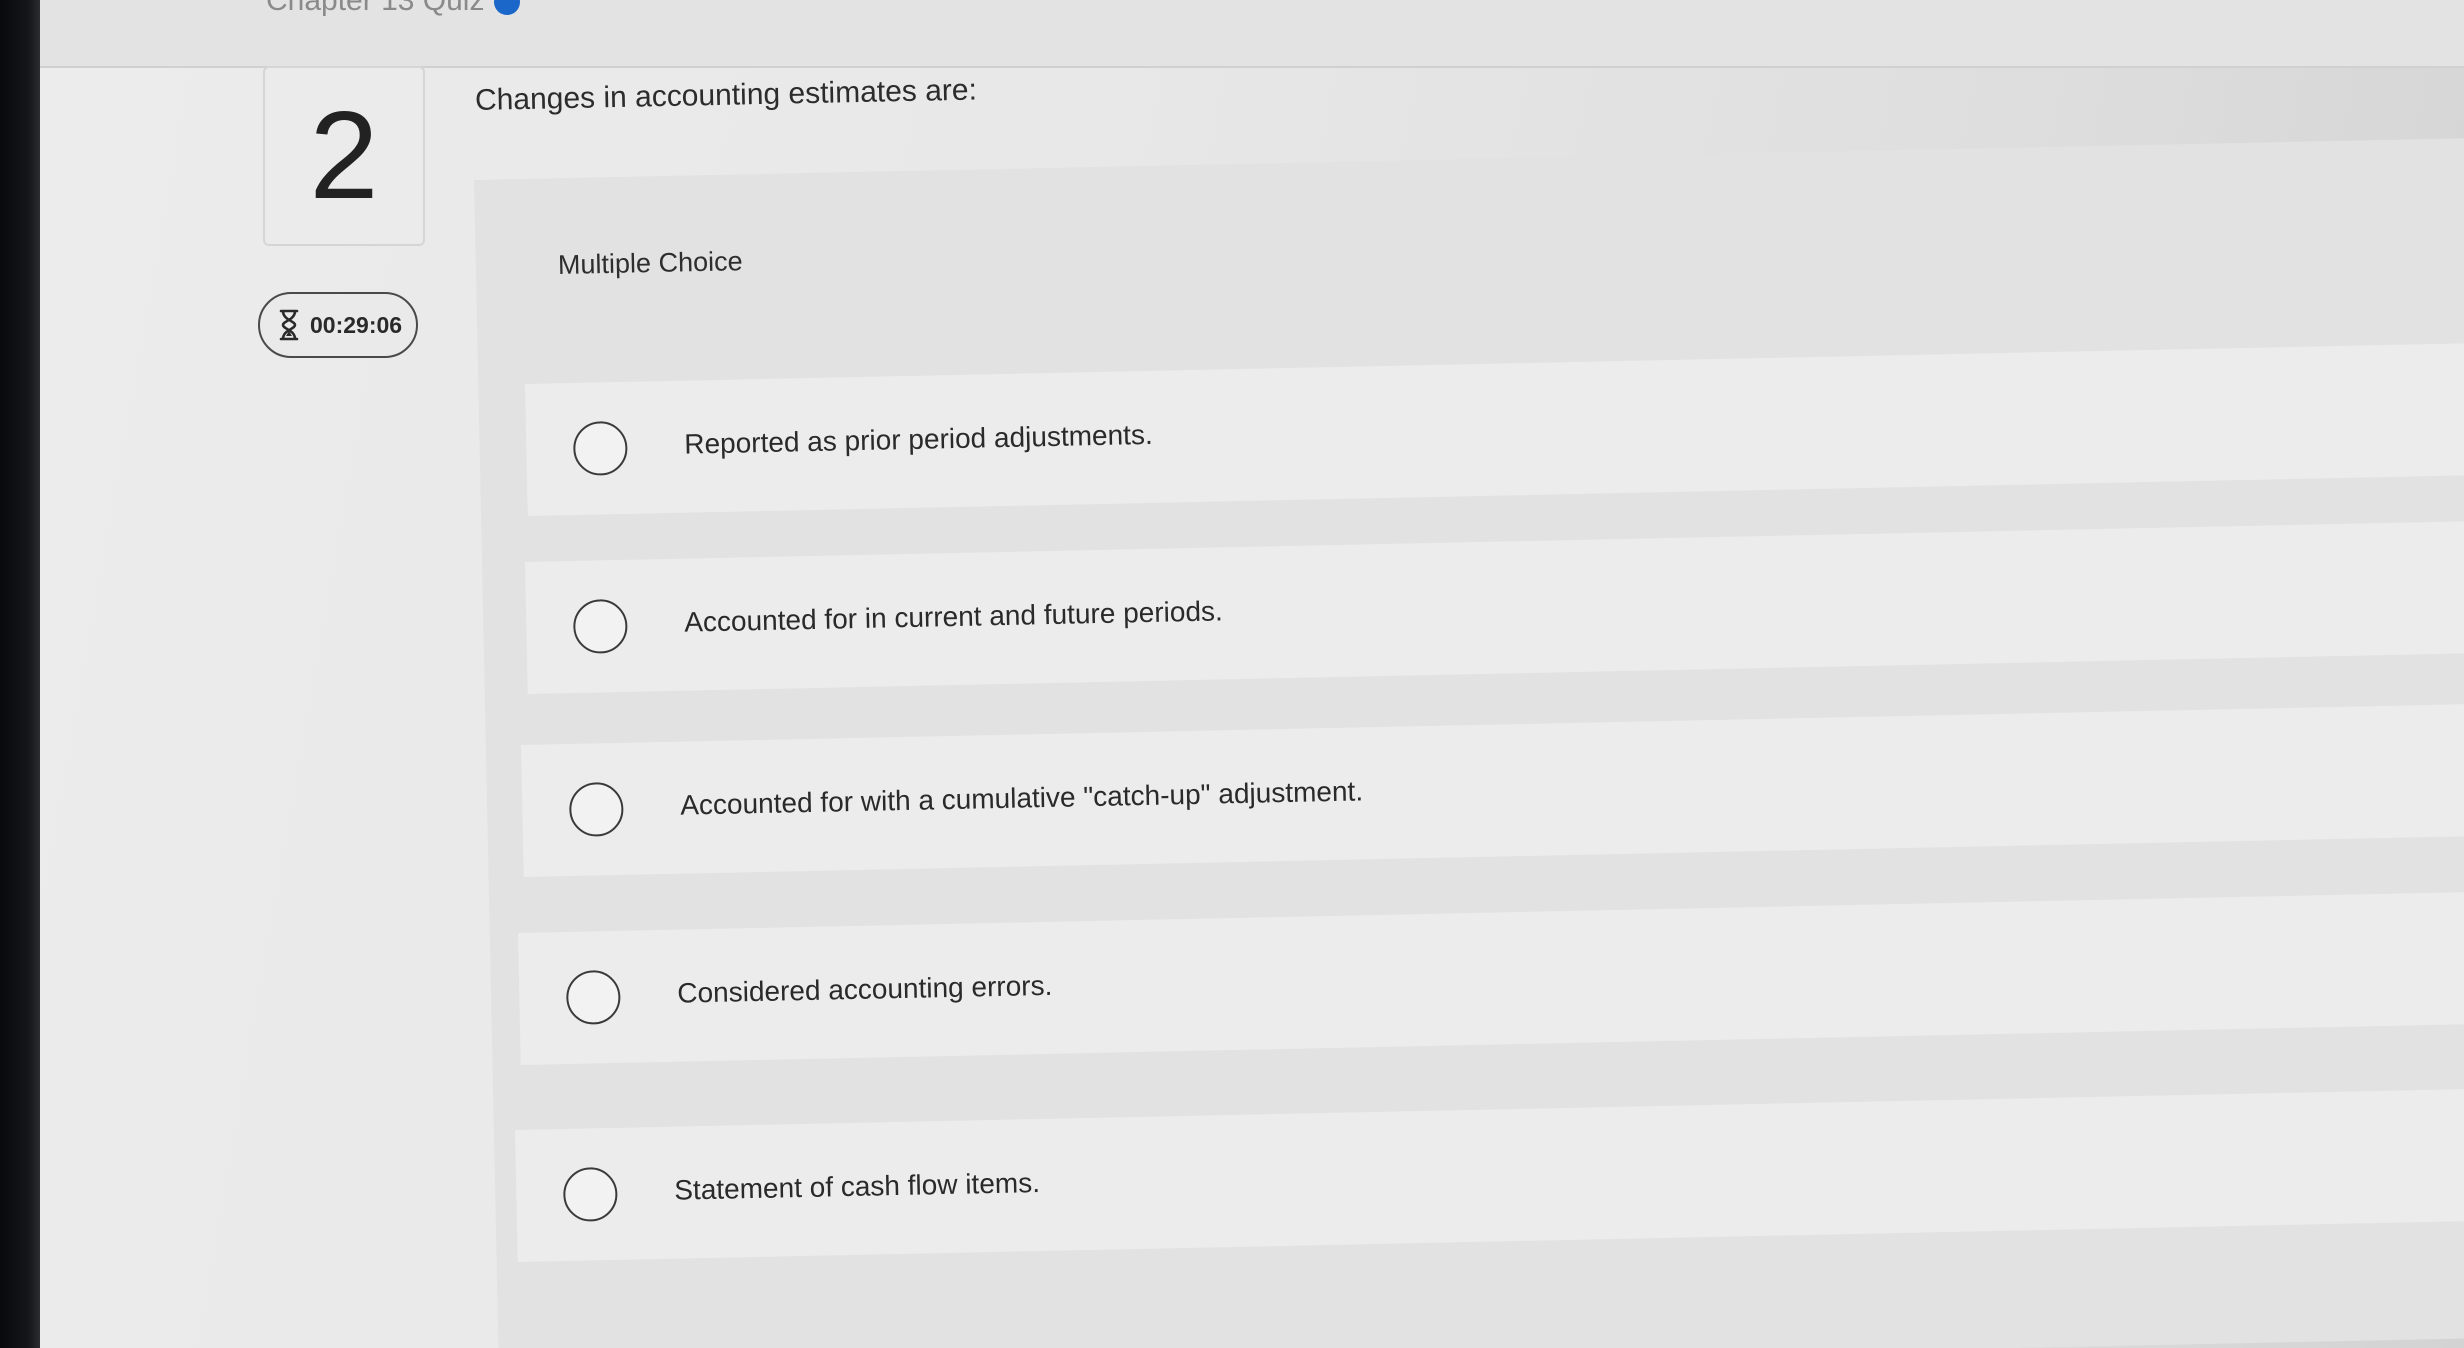 The image size is (2464, 1348). Describe the element at coordinates (356, 324) in the screenshot. I see `timer-value: 00:29:06` at that location.